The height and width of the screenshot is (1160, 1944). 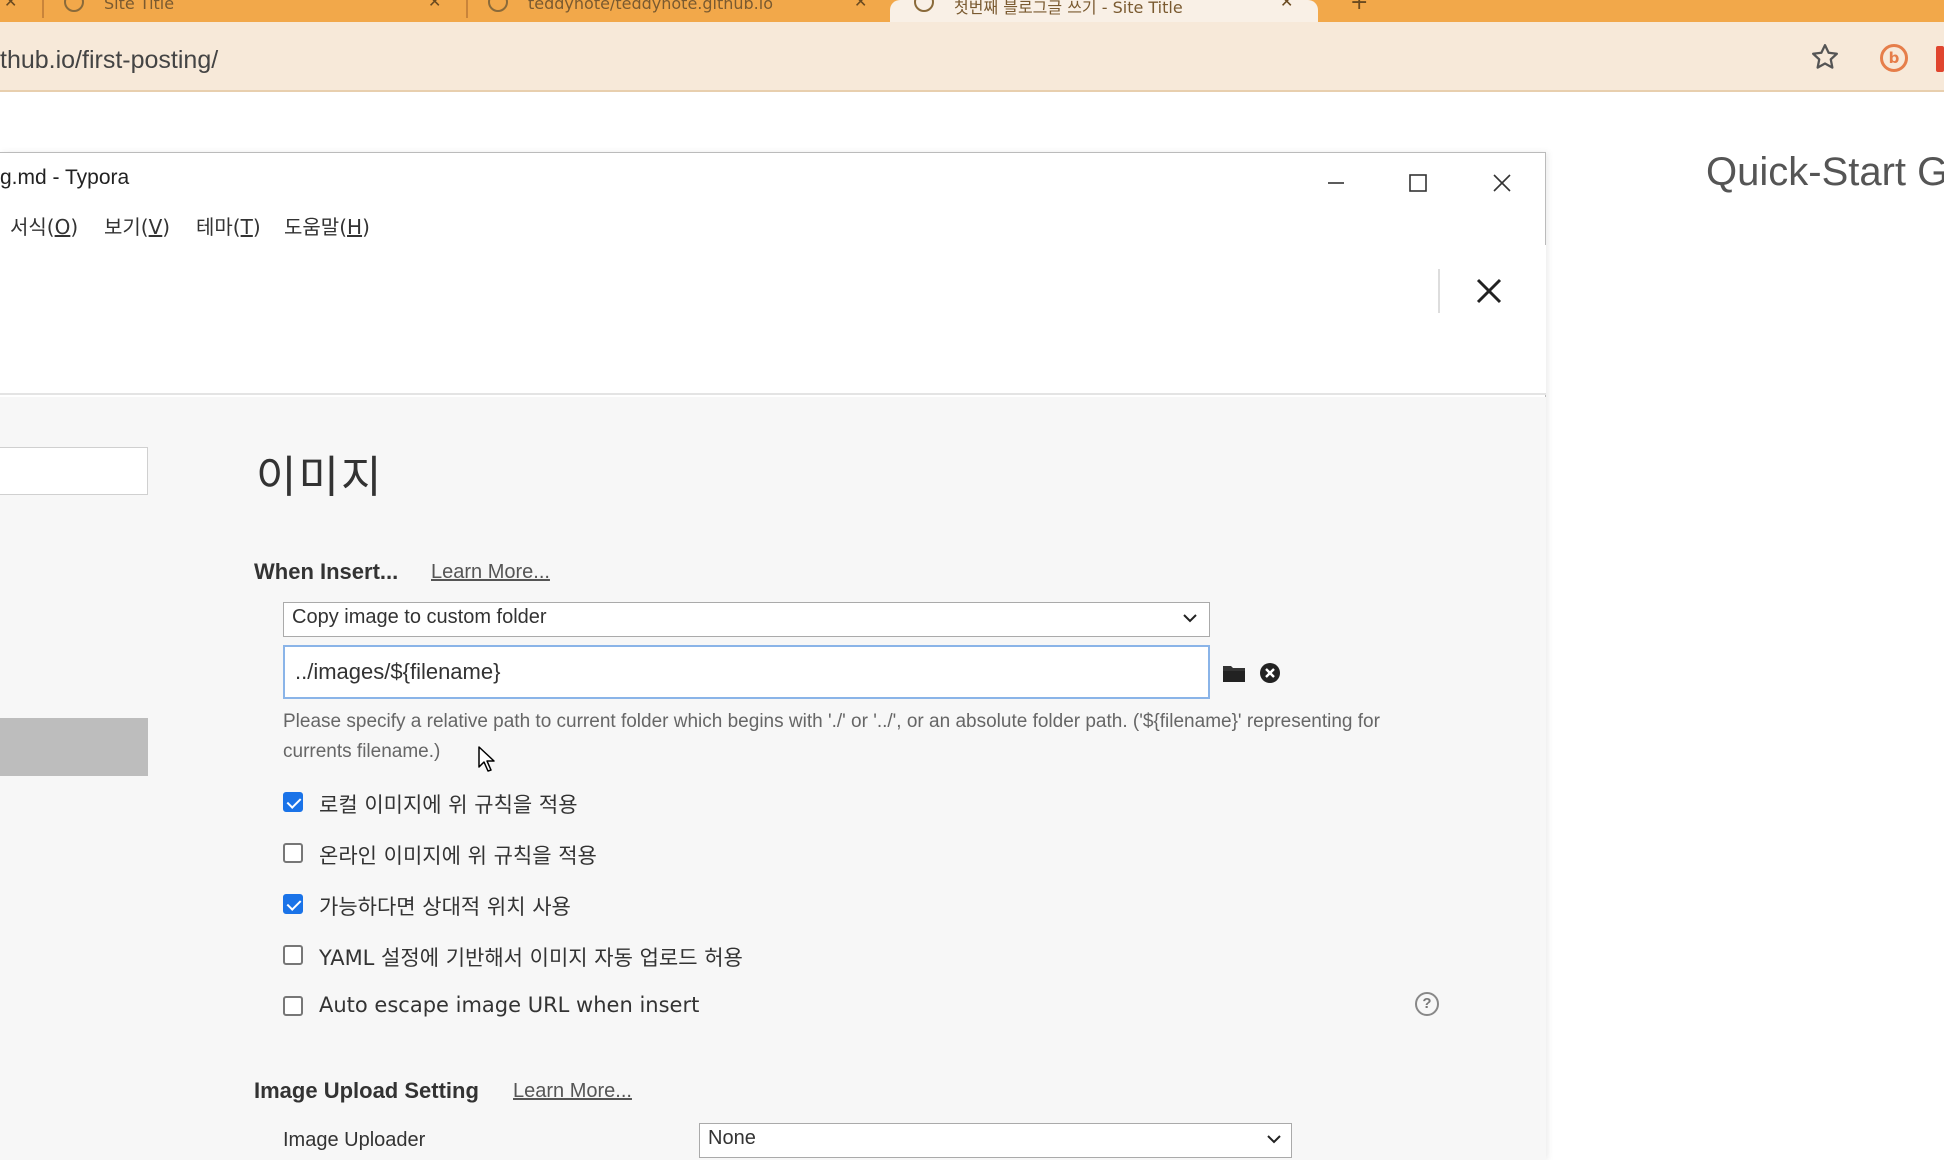 What do you see at coordinates (1359, 7) in the screenshot?
I see `new-tab-button: +` at bounding box center [1359, 7].